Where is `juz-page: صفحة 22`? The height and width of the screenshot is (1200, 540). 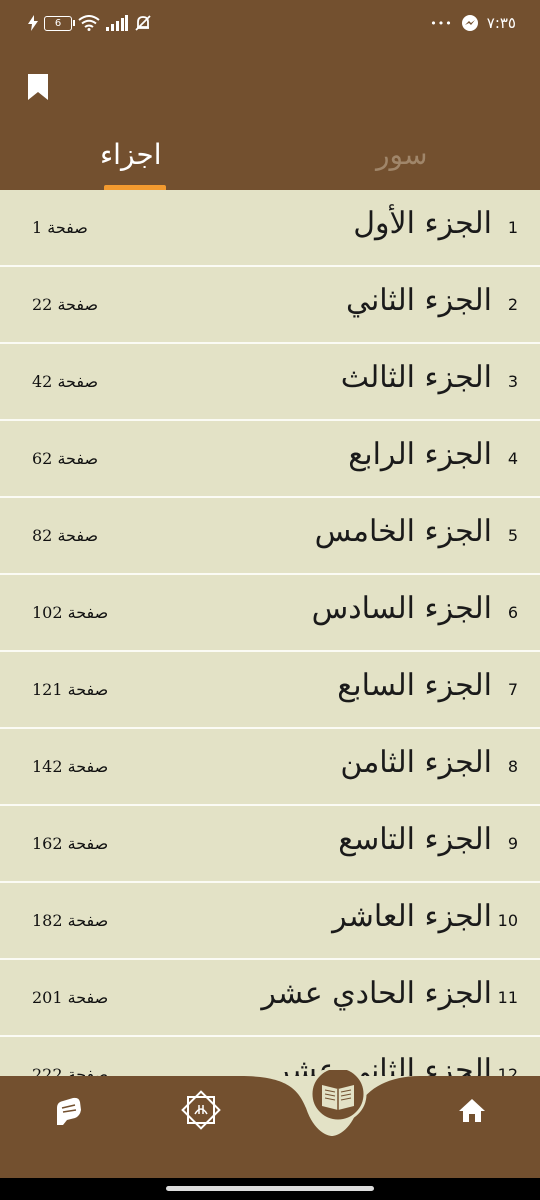 juz-page: صفحة 22 is located at coordinates (65, 304).